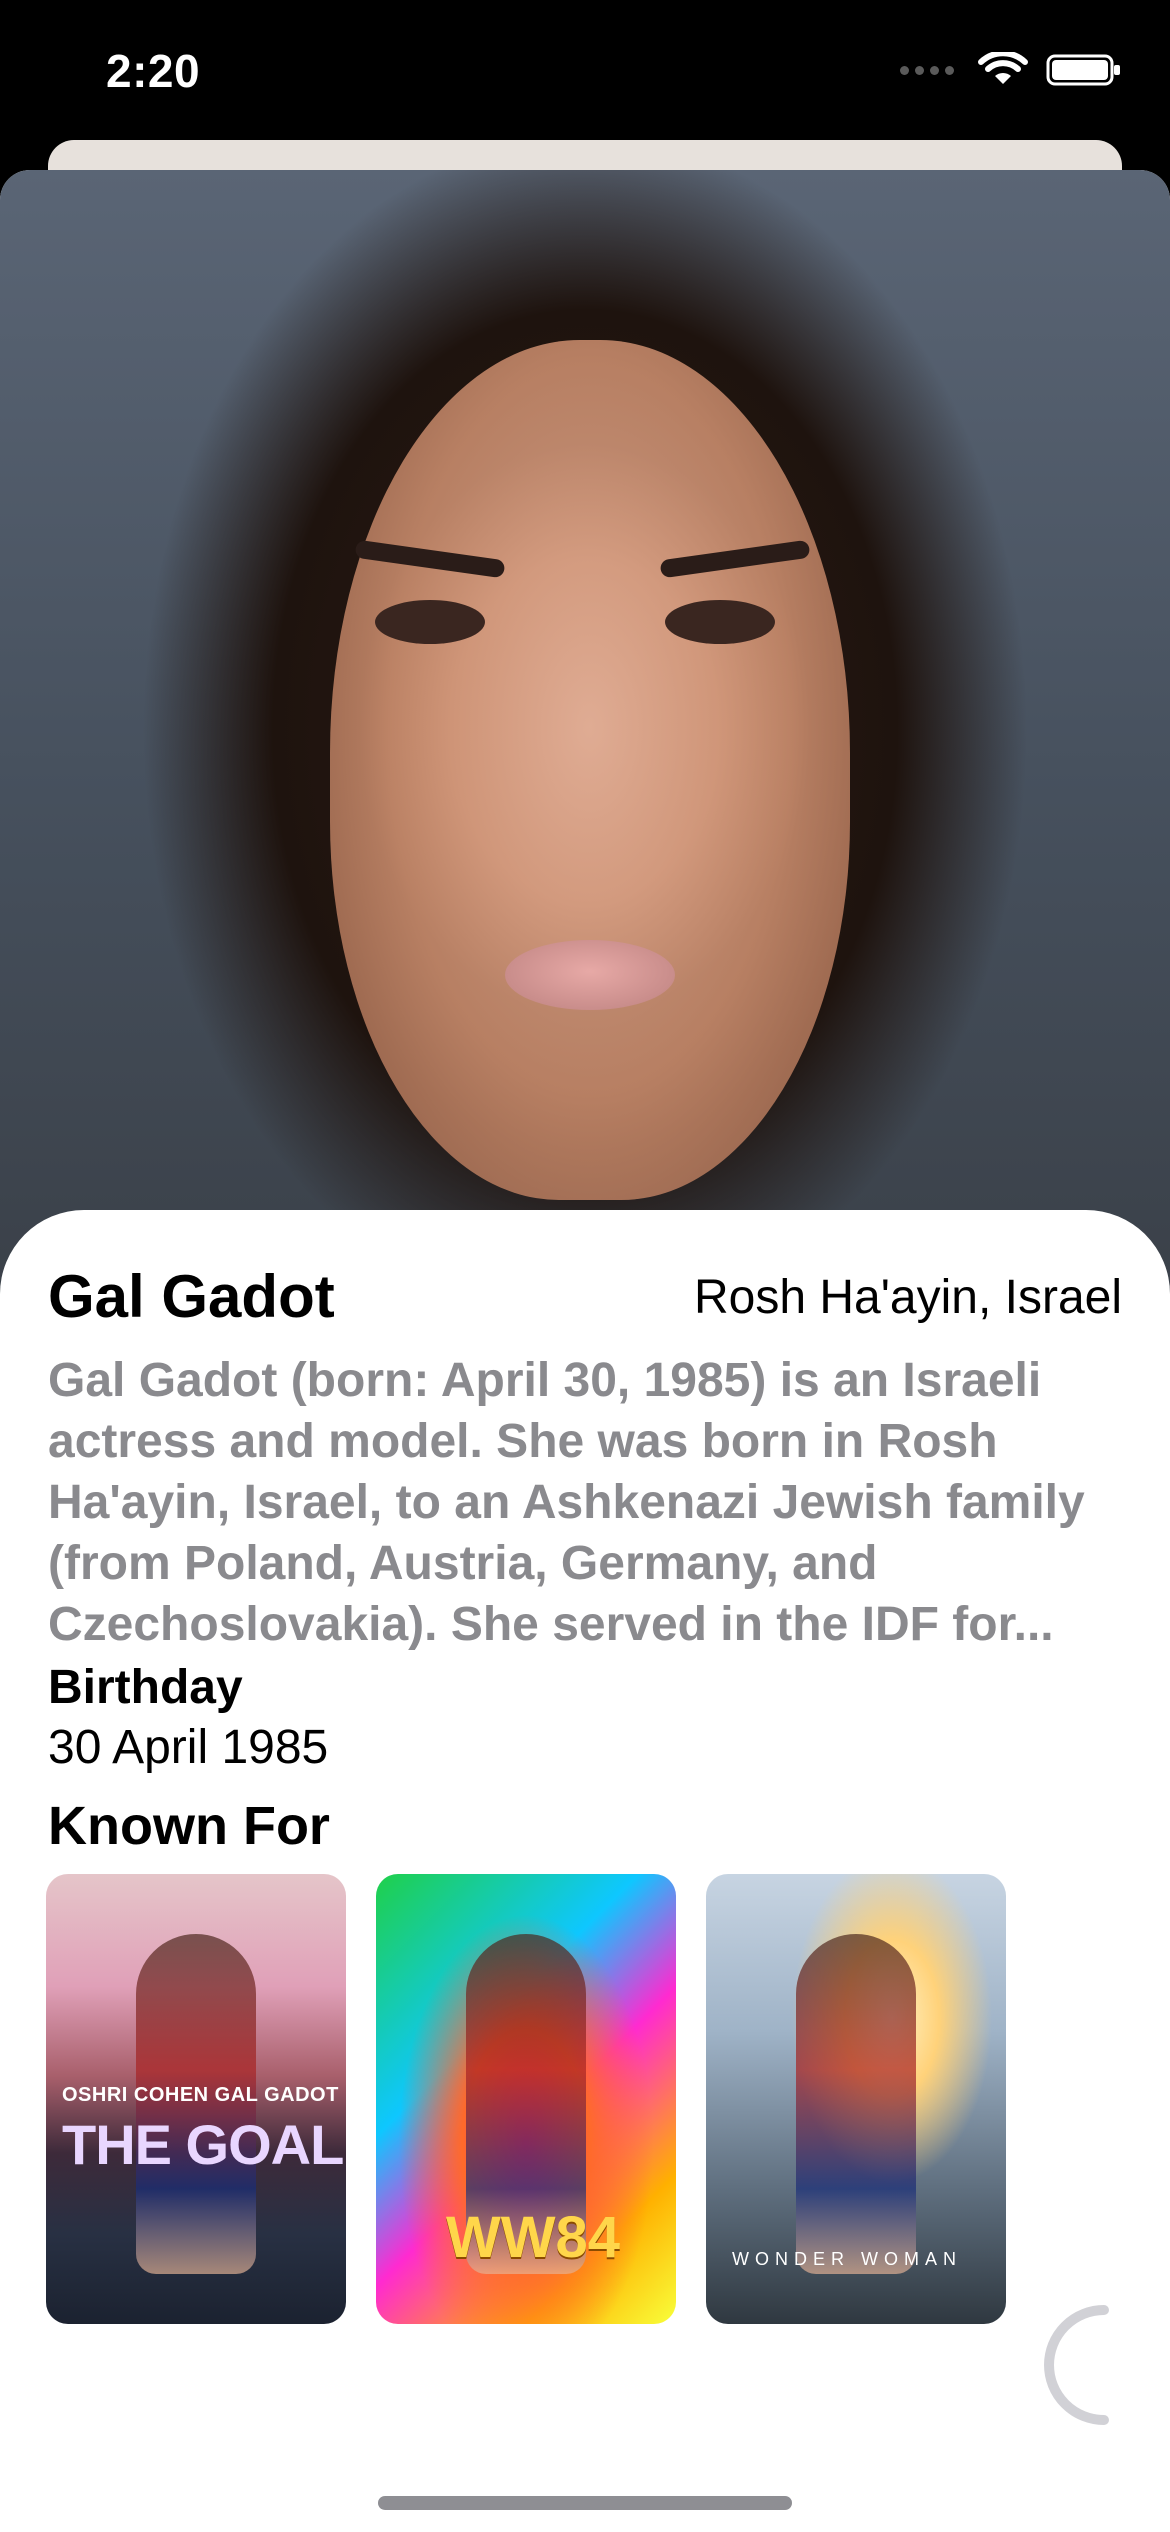 The image size is (1170, 2532). Describe the element at coordinates (533, 2237) in the screenshot. I see `poster-title: WW84` at that location.